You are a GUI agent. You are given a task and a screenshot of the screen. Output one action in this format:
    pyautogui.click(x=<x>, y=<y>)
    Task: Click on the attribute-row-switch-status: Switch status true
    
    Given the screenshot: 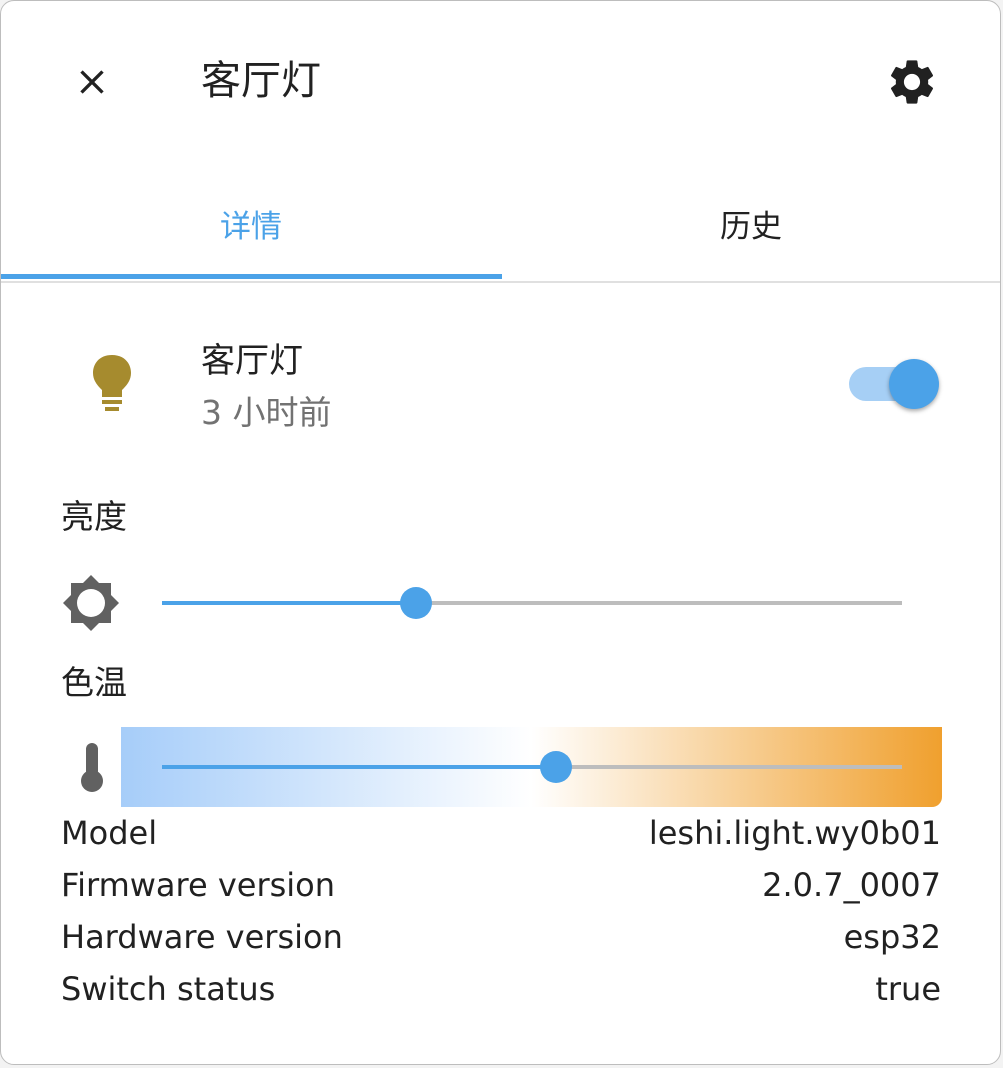 What is the action you would take?
    pyautogui.click(x=501, y=989)
    